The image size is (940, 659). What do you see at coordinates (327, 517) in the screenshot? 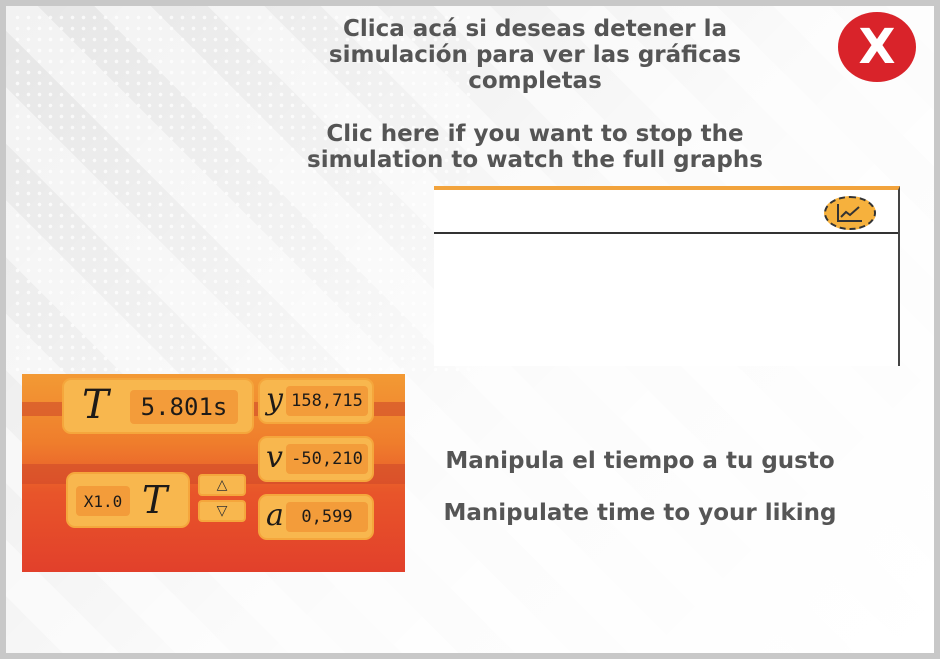
I see `a-value: 0,599` at bounding box center [327, 517].